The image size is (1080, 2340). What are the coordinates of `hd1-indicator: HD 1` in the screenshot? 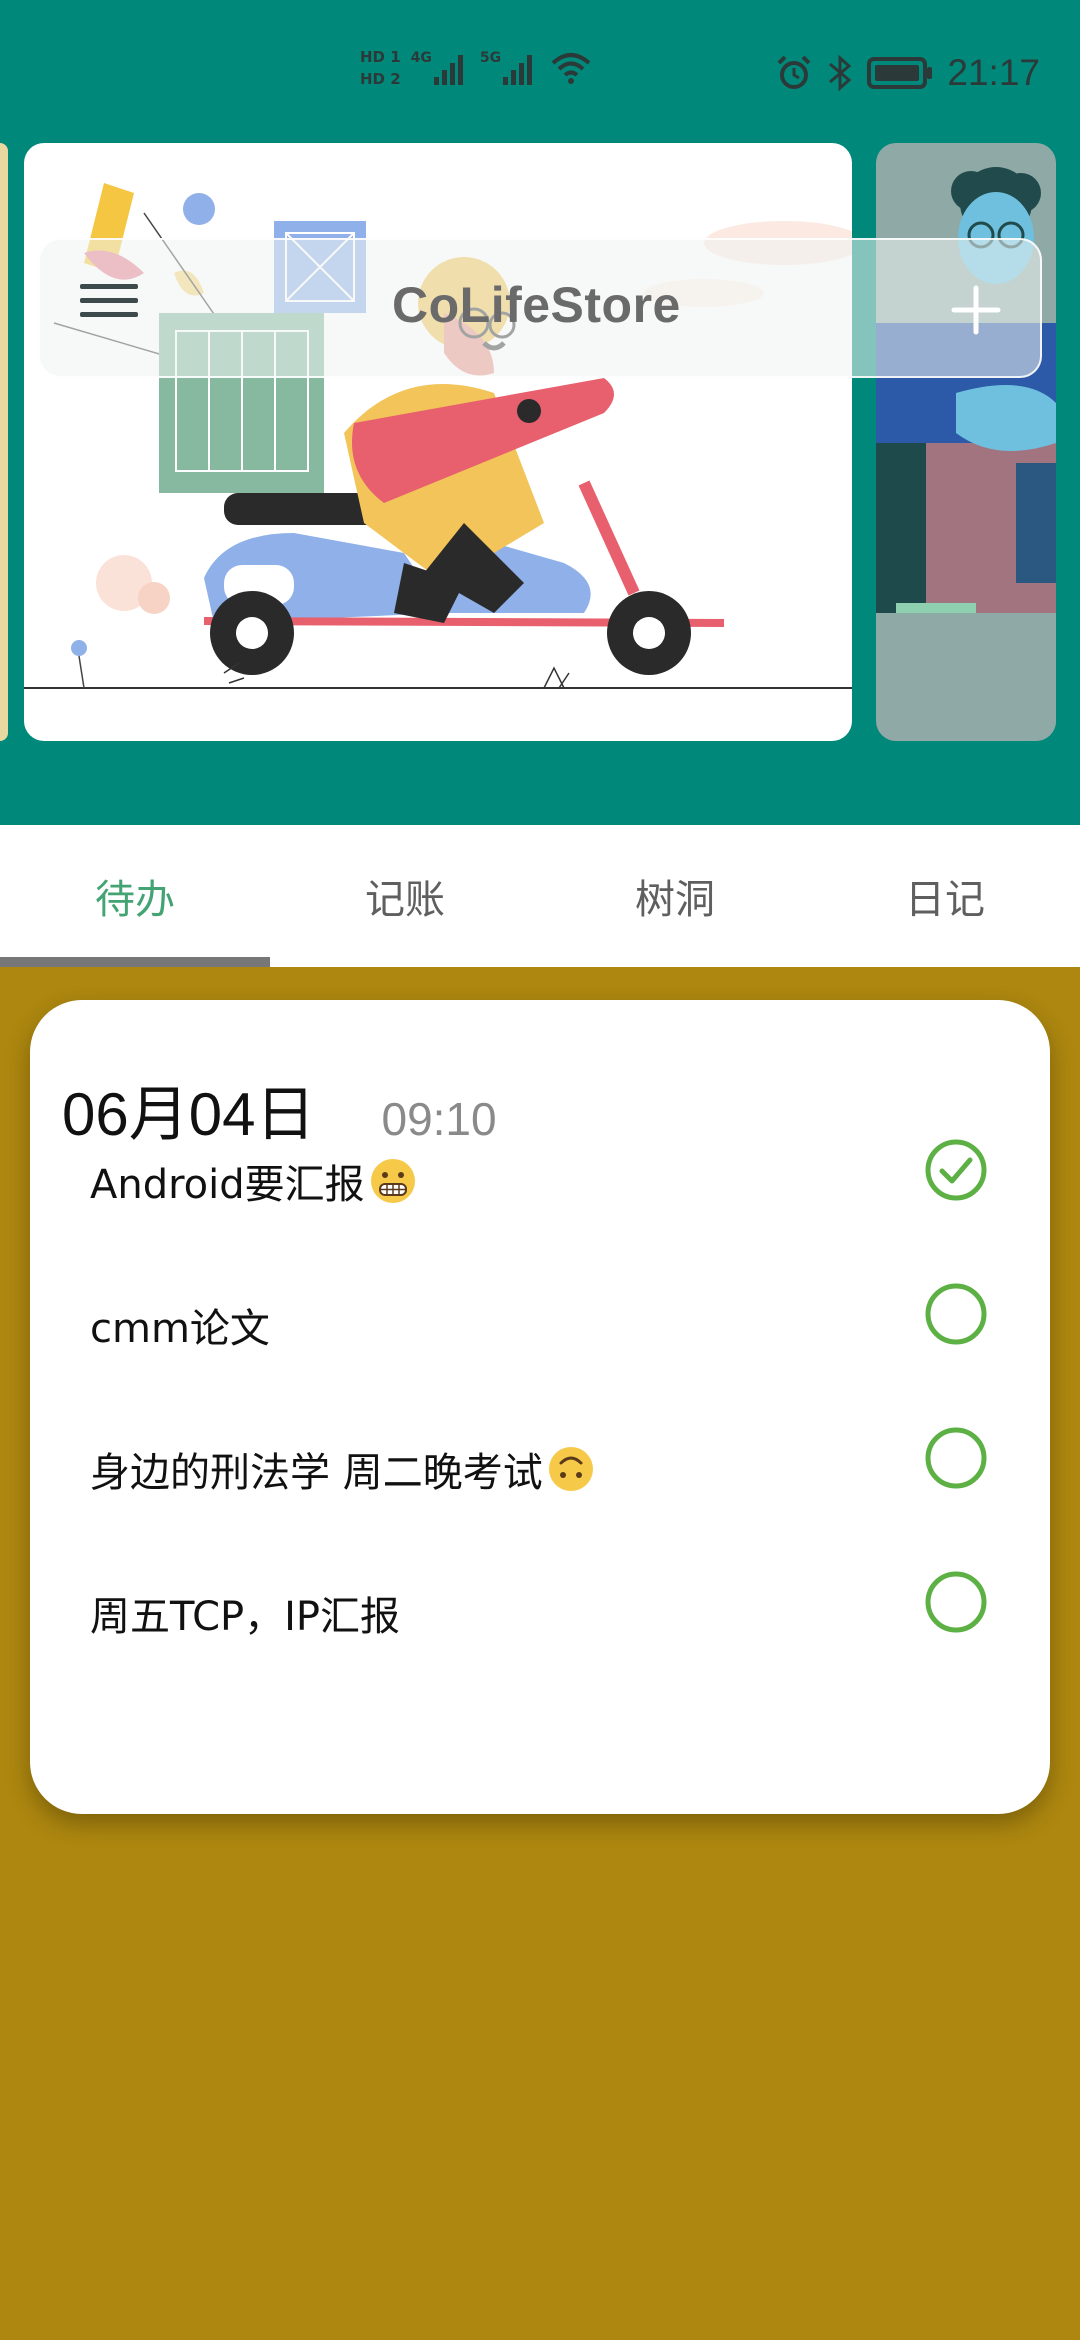 It's located at (380, 57).